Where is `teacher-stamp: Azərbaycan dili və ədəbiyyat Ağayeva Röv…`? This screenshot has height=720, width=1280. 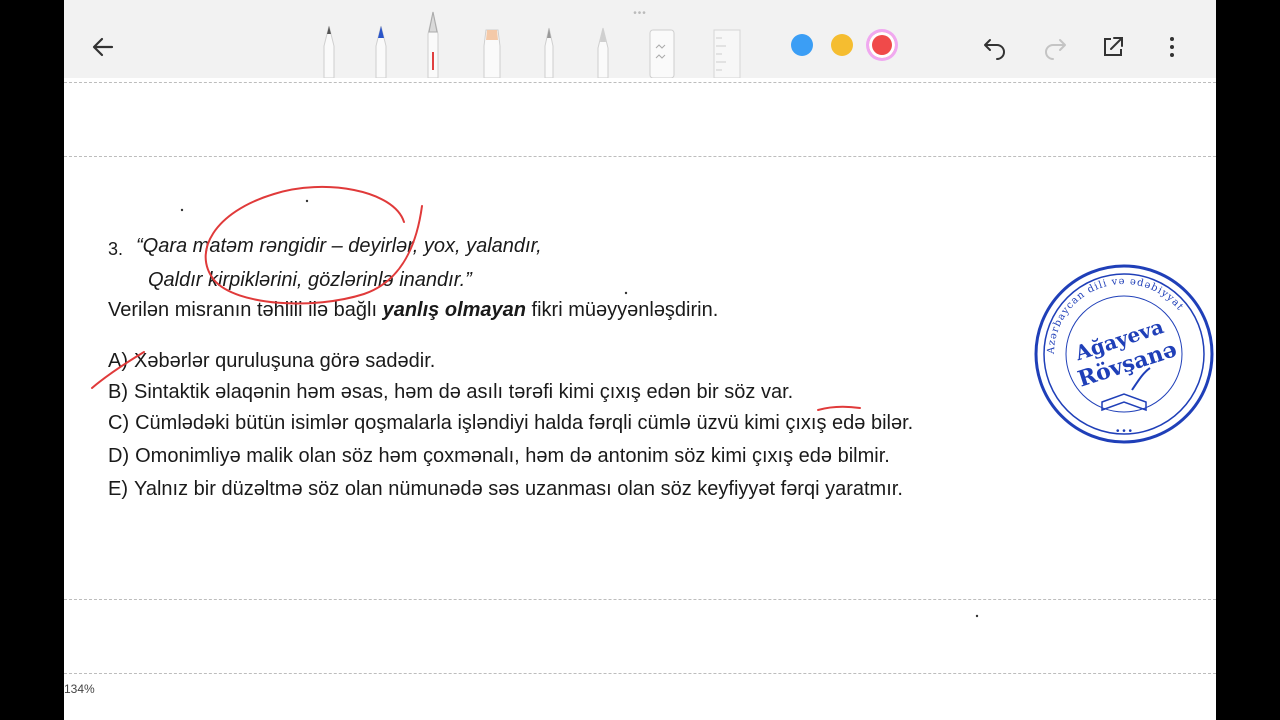
teacher-stamp: Azərbaycan dili və ədəbiyyat Ağayeva Röv… is located at coordinates (1124, 354).